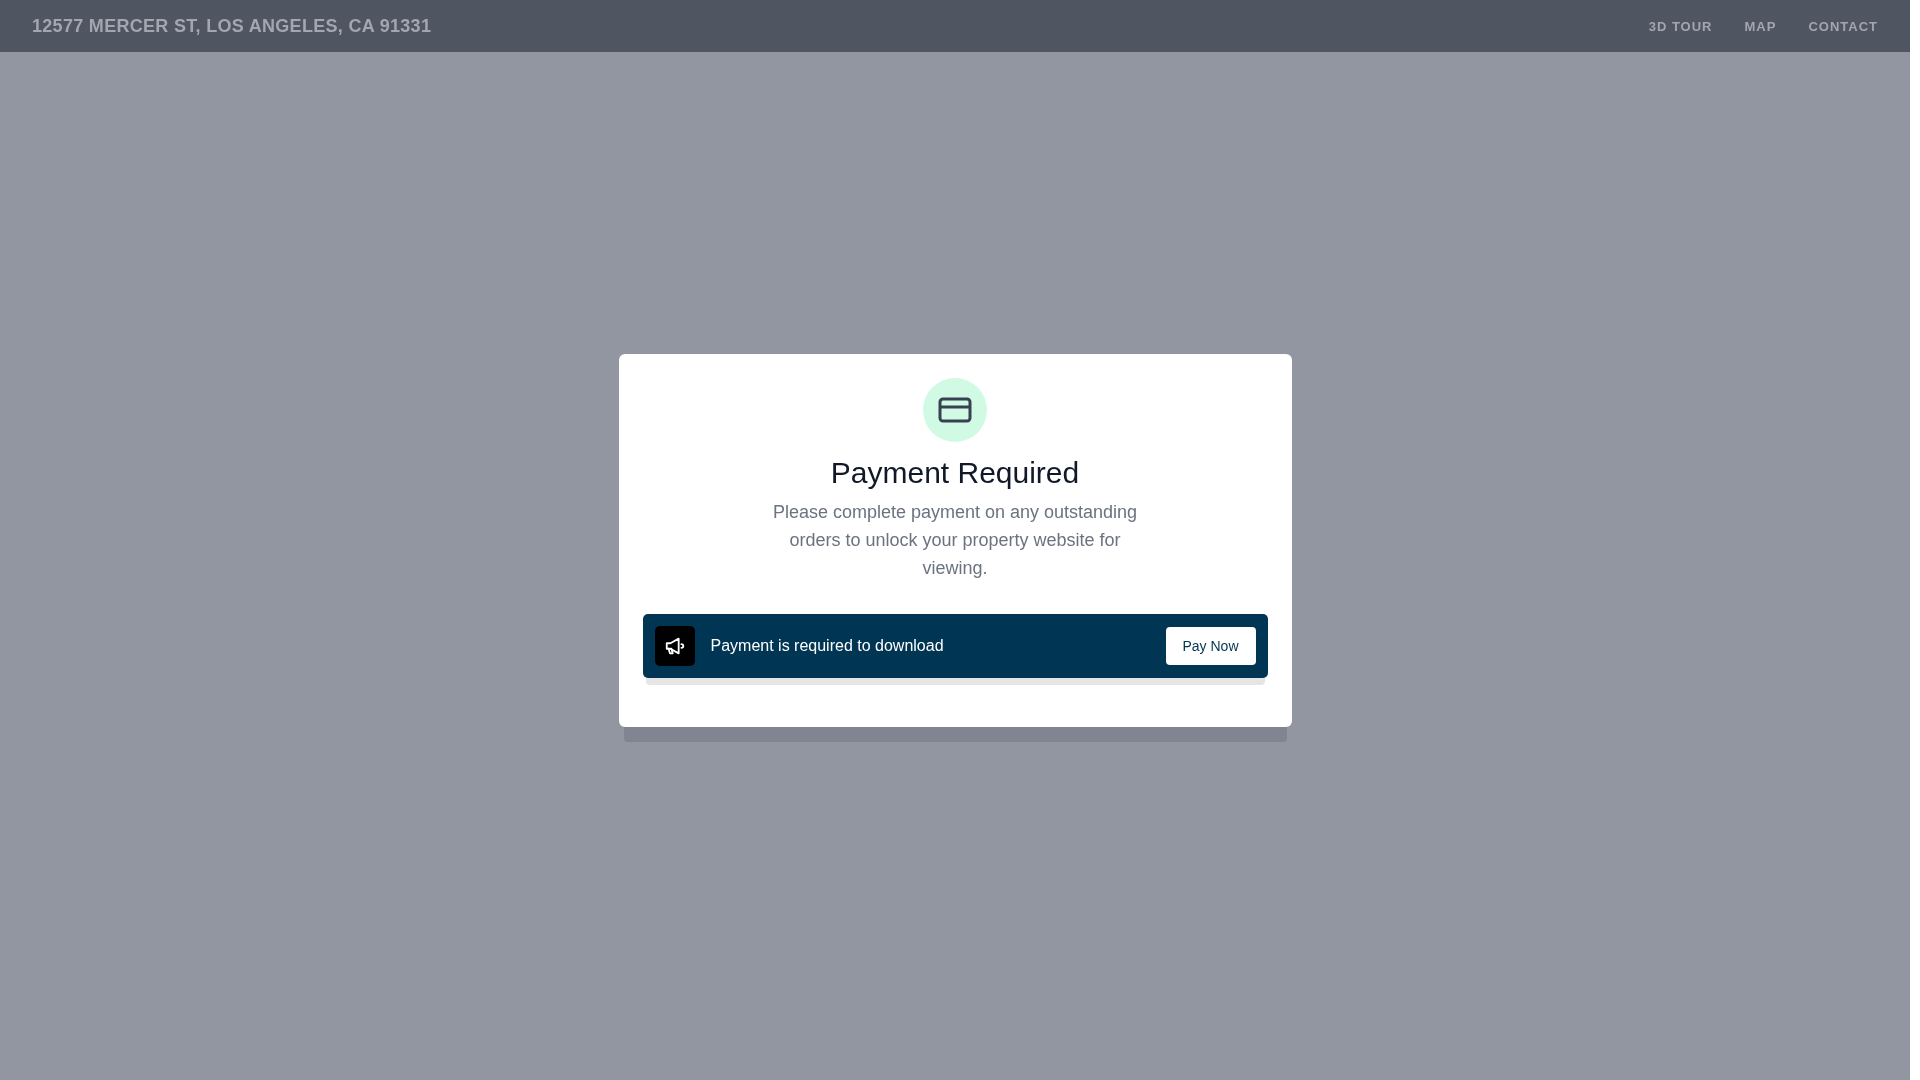 Image resolution: width=1920 pixels, height=1080 pixels. Describe the element at coordinates (955, 410) in the screenshot. I see `credit-card-icon` at that location.